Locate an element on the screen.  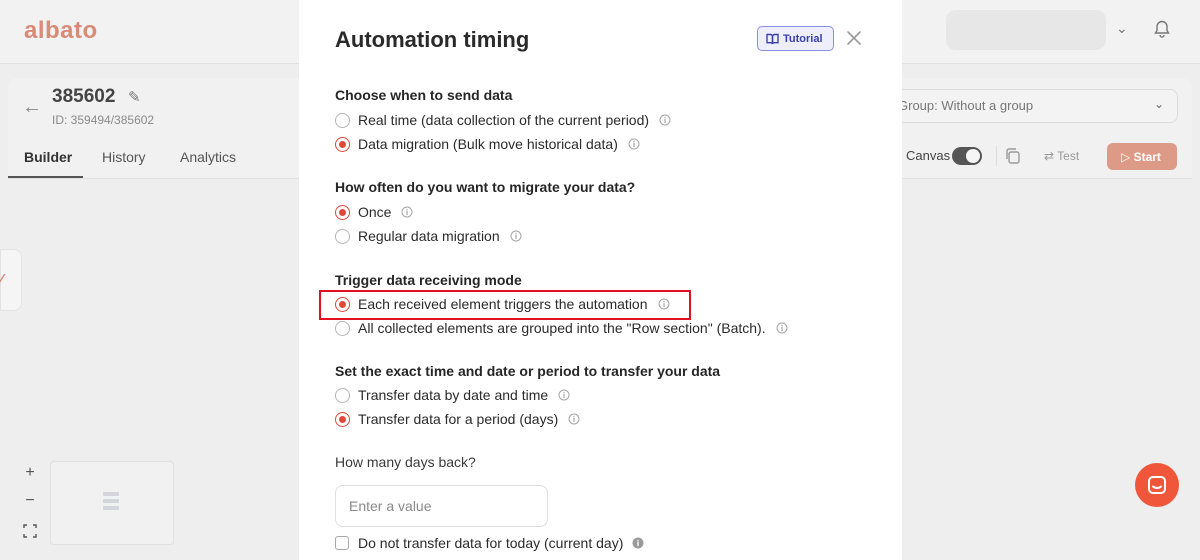
zoom-out-button: − is located at coordinates (30, 501).